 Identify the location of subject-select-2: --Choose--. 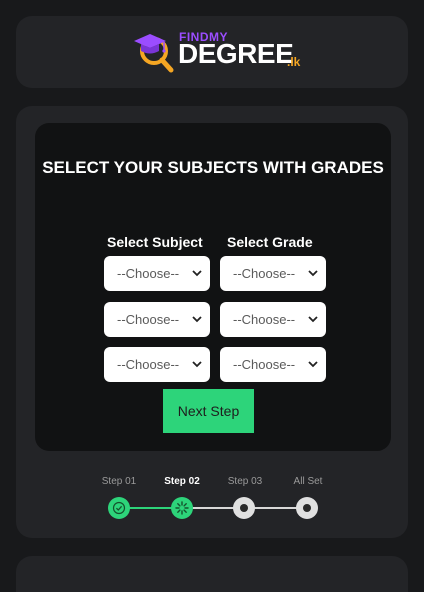
(157, 319).